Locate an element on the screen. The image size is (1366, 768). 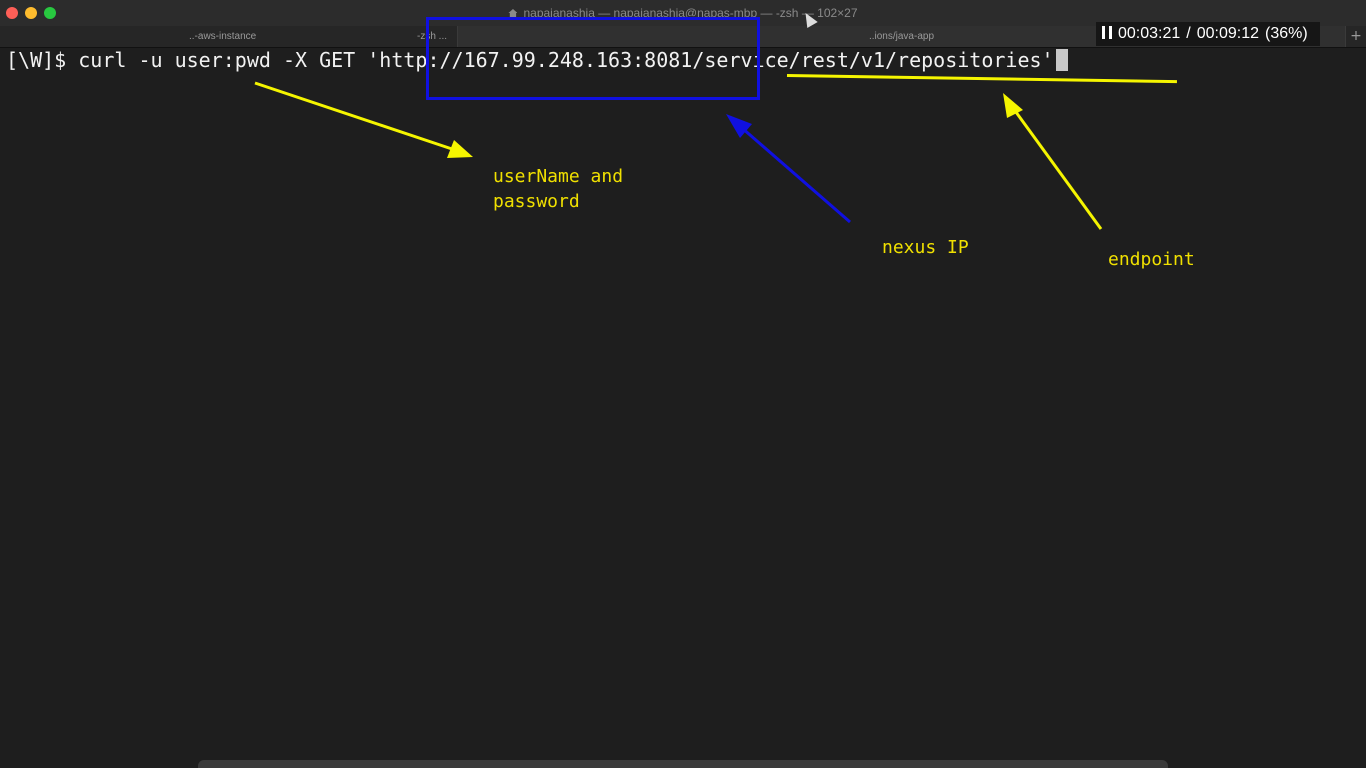
elapsed-time: 00:03:21 is located at coordinates (1149, 33).